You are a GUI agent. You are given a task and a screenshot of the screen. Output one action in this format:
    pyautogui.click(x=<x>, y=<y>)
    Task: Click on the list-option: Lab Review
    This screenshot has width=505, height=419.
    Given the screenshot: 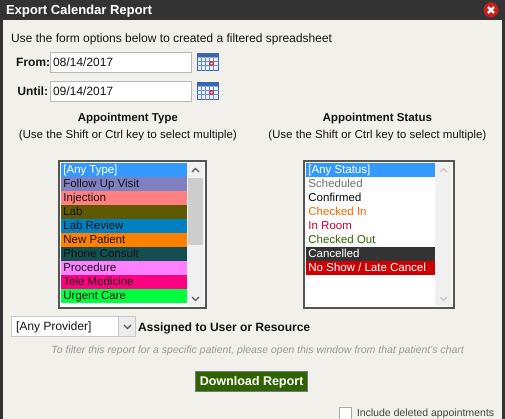 What is the action you would take?
    pyautogui.click(x=124, y=226)
    